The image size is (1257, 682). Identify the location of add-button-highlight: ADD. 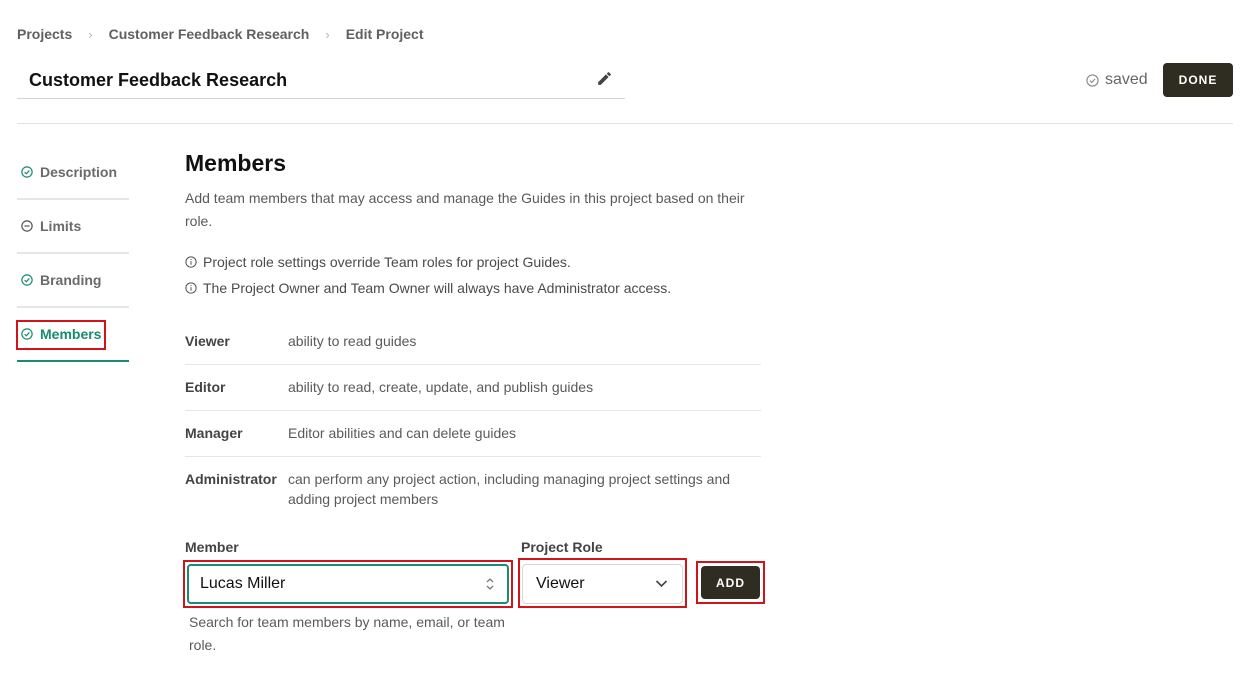
(730, 582).